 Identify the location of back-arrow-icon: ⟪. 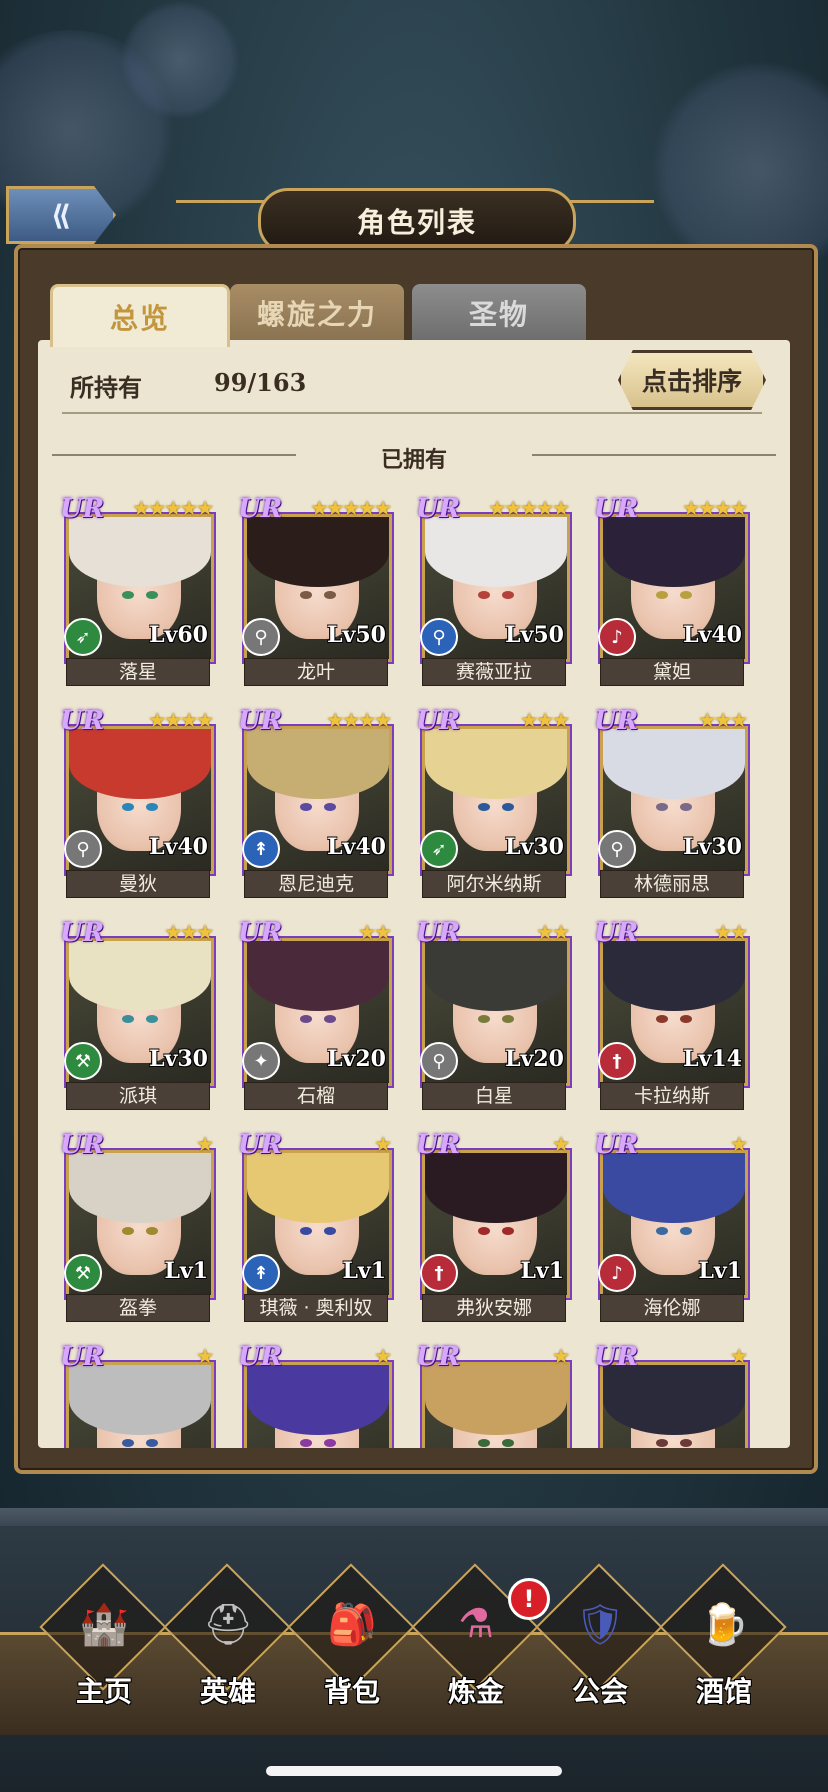
(61, 215).